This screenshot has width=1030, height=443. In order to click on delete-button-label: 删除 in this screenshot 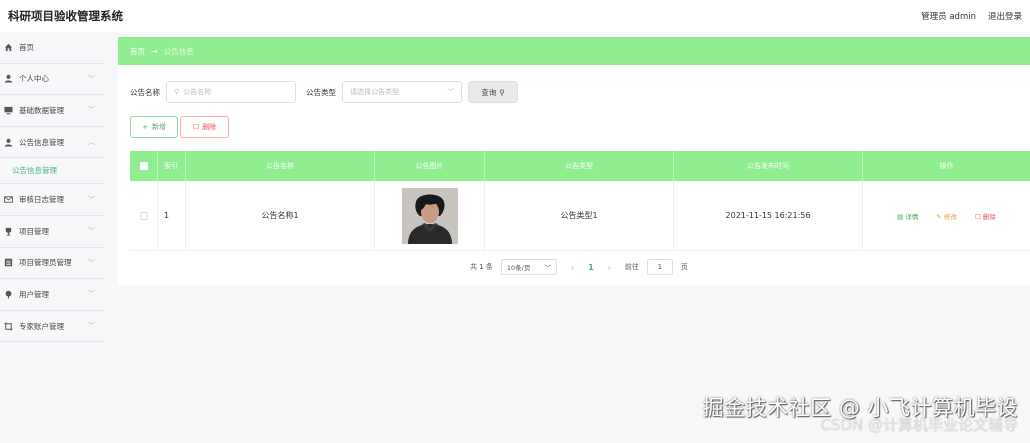, I will do `click(209, 127)`.